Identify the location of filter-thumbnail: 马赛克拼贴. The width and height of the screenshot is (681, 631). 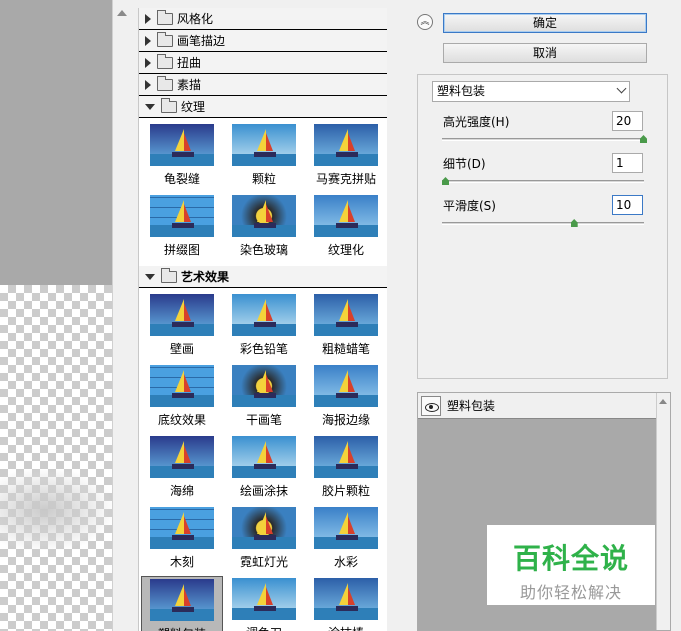
(346, 157).